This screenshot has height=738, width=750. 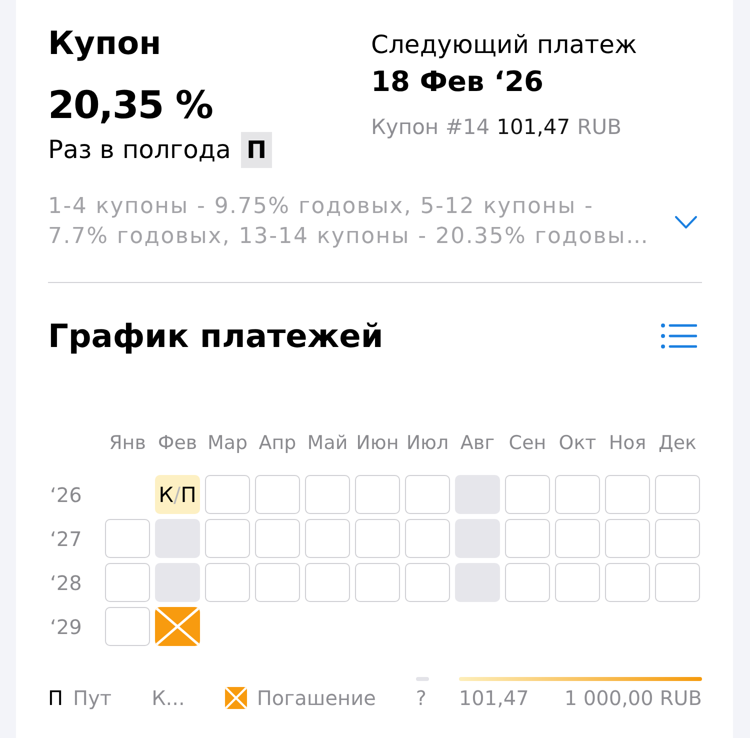 What do you see at coordinates (227, 443) in the screenshot?
I see `month-label: Мар` at bounding box center [227, 443].